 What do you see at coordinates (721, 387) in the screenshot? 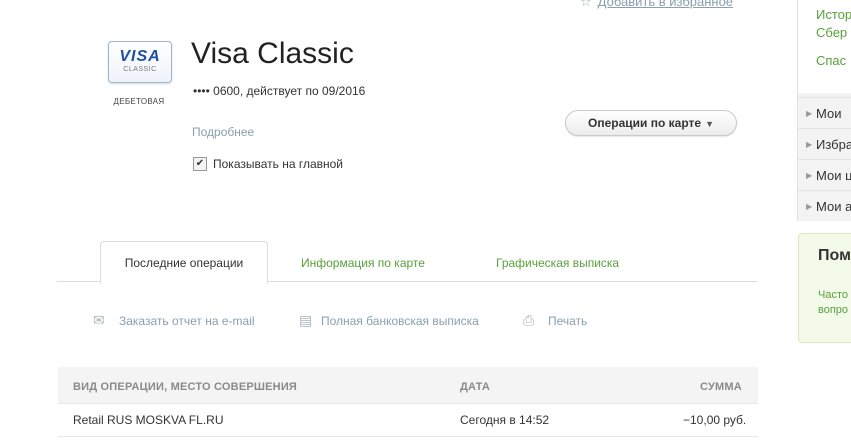
I see `column-amount: СУММА` at bounding box center [721, 387].